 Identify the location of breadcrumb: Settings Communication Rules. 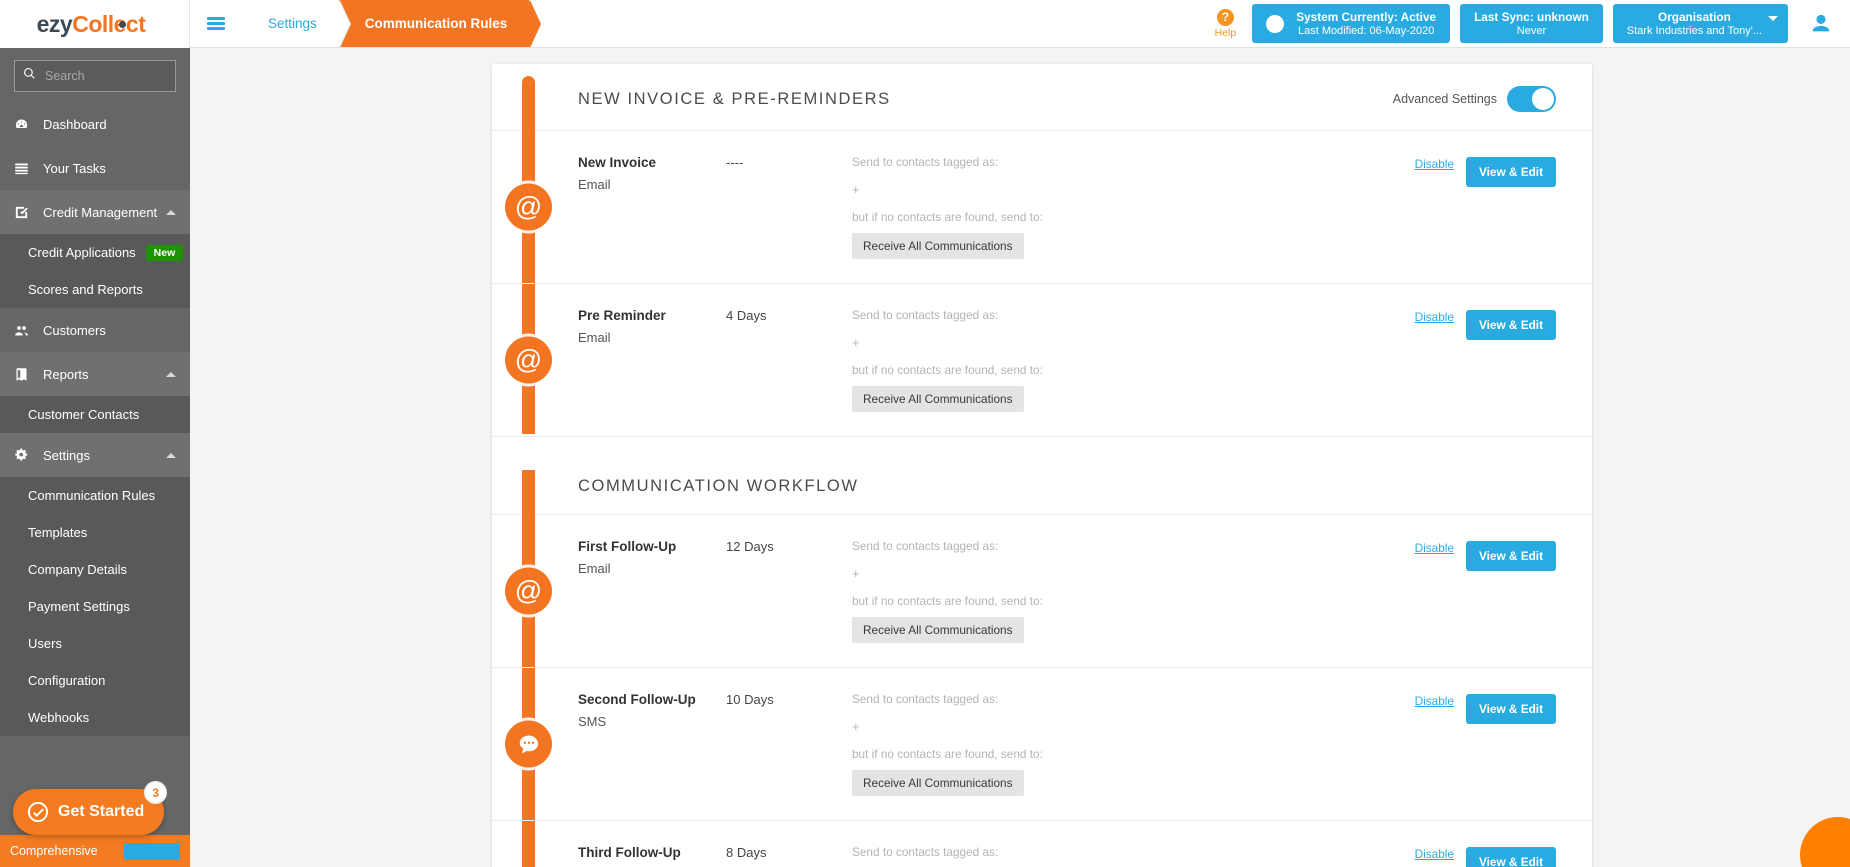
(386, 23).